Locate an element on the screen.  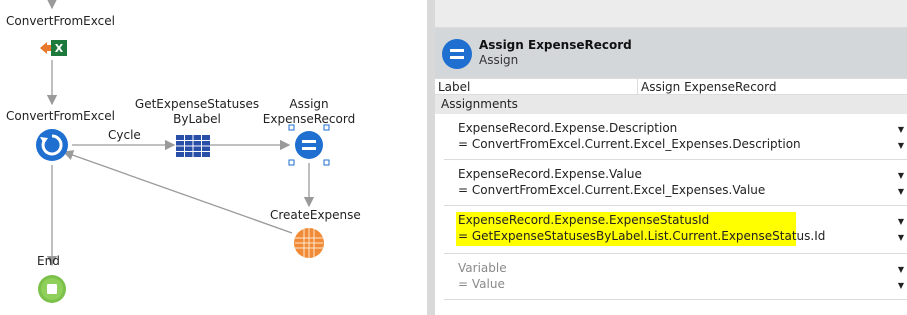
label-property-key: Label is located at coordinates (454, 87).